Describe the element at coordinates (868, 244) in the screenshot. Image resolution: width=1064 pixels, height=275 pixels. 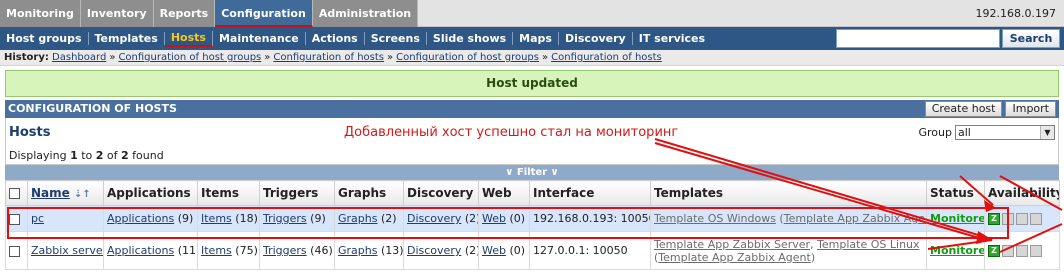
I see `template-link: Template OS Linux` at that location.